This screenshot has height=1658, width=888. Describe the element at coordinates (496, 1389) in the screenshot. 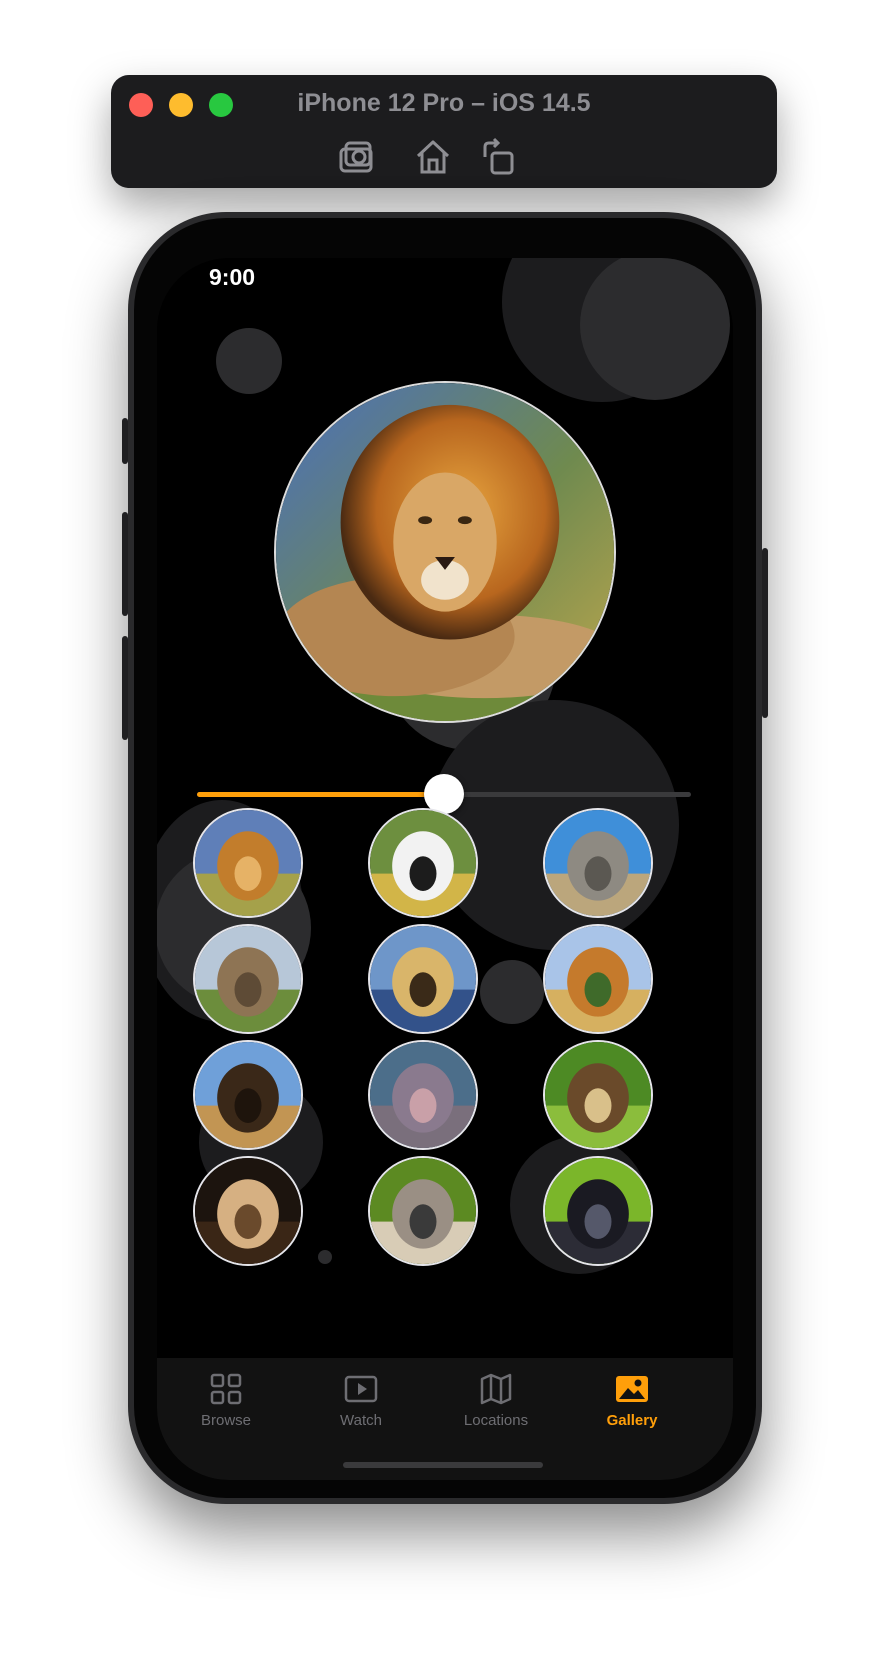

I see `map-icon` at that location.